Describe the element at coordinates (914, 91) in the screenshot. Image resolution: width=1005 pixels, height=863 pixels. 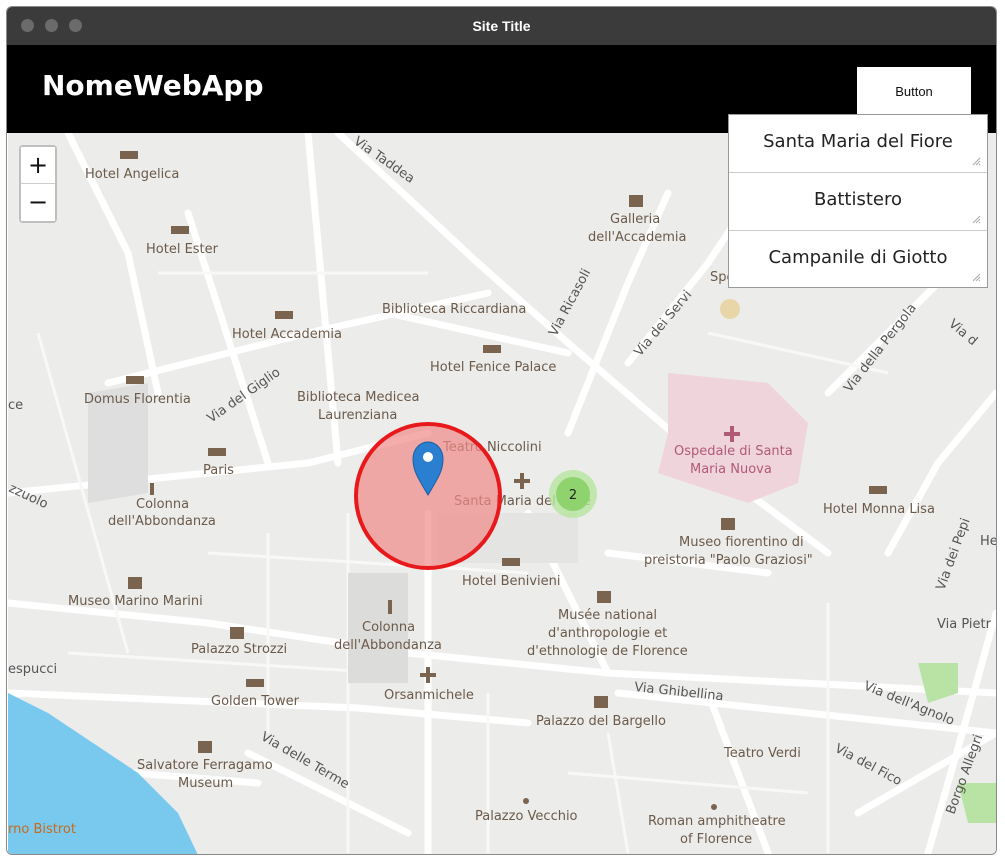
I see `header-button: Button` at that location.